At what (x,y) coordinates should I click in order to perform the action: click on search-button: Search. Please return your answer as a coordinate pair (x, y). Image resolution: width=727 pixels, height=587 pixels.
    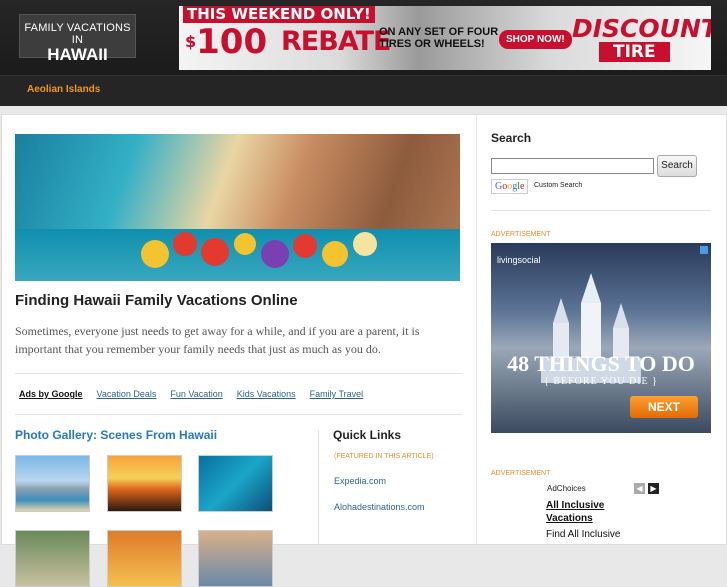
    Looking at the image, I should click on (677, 166).